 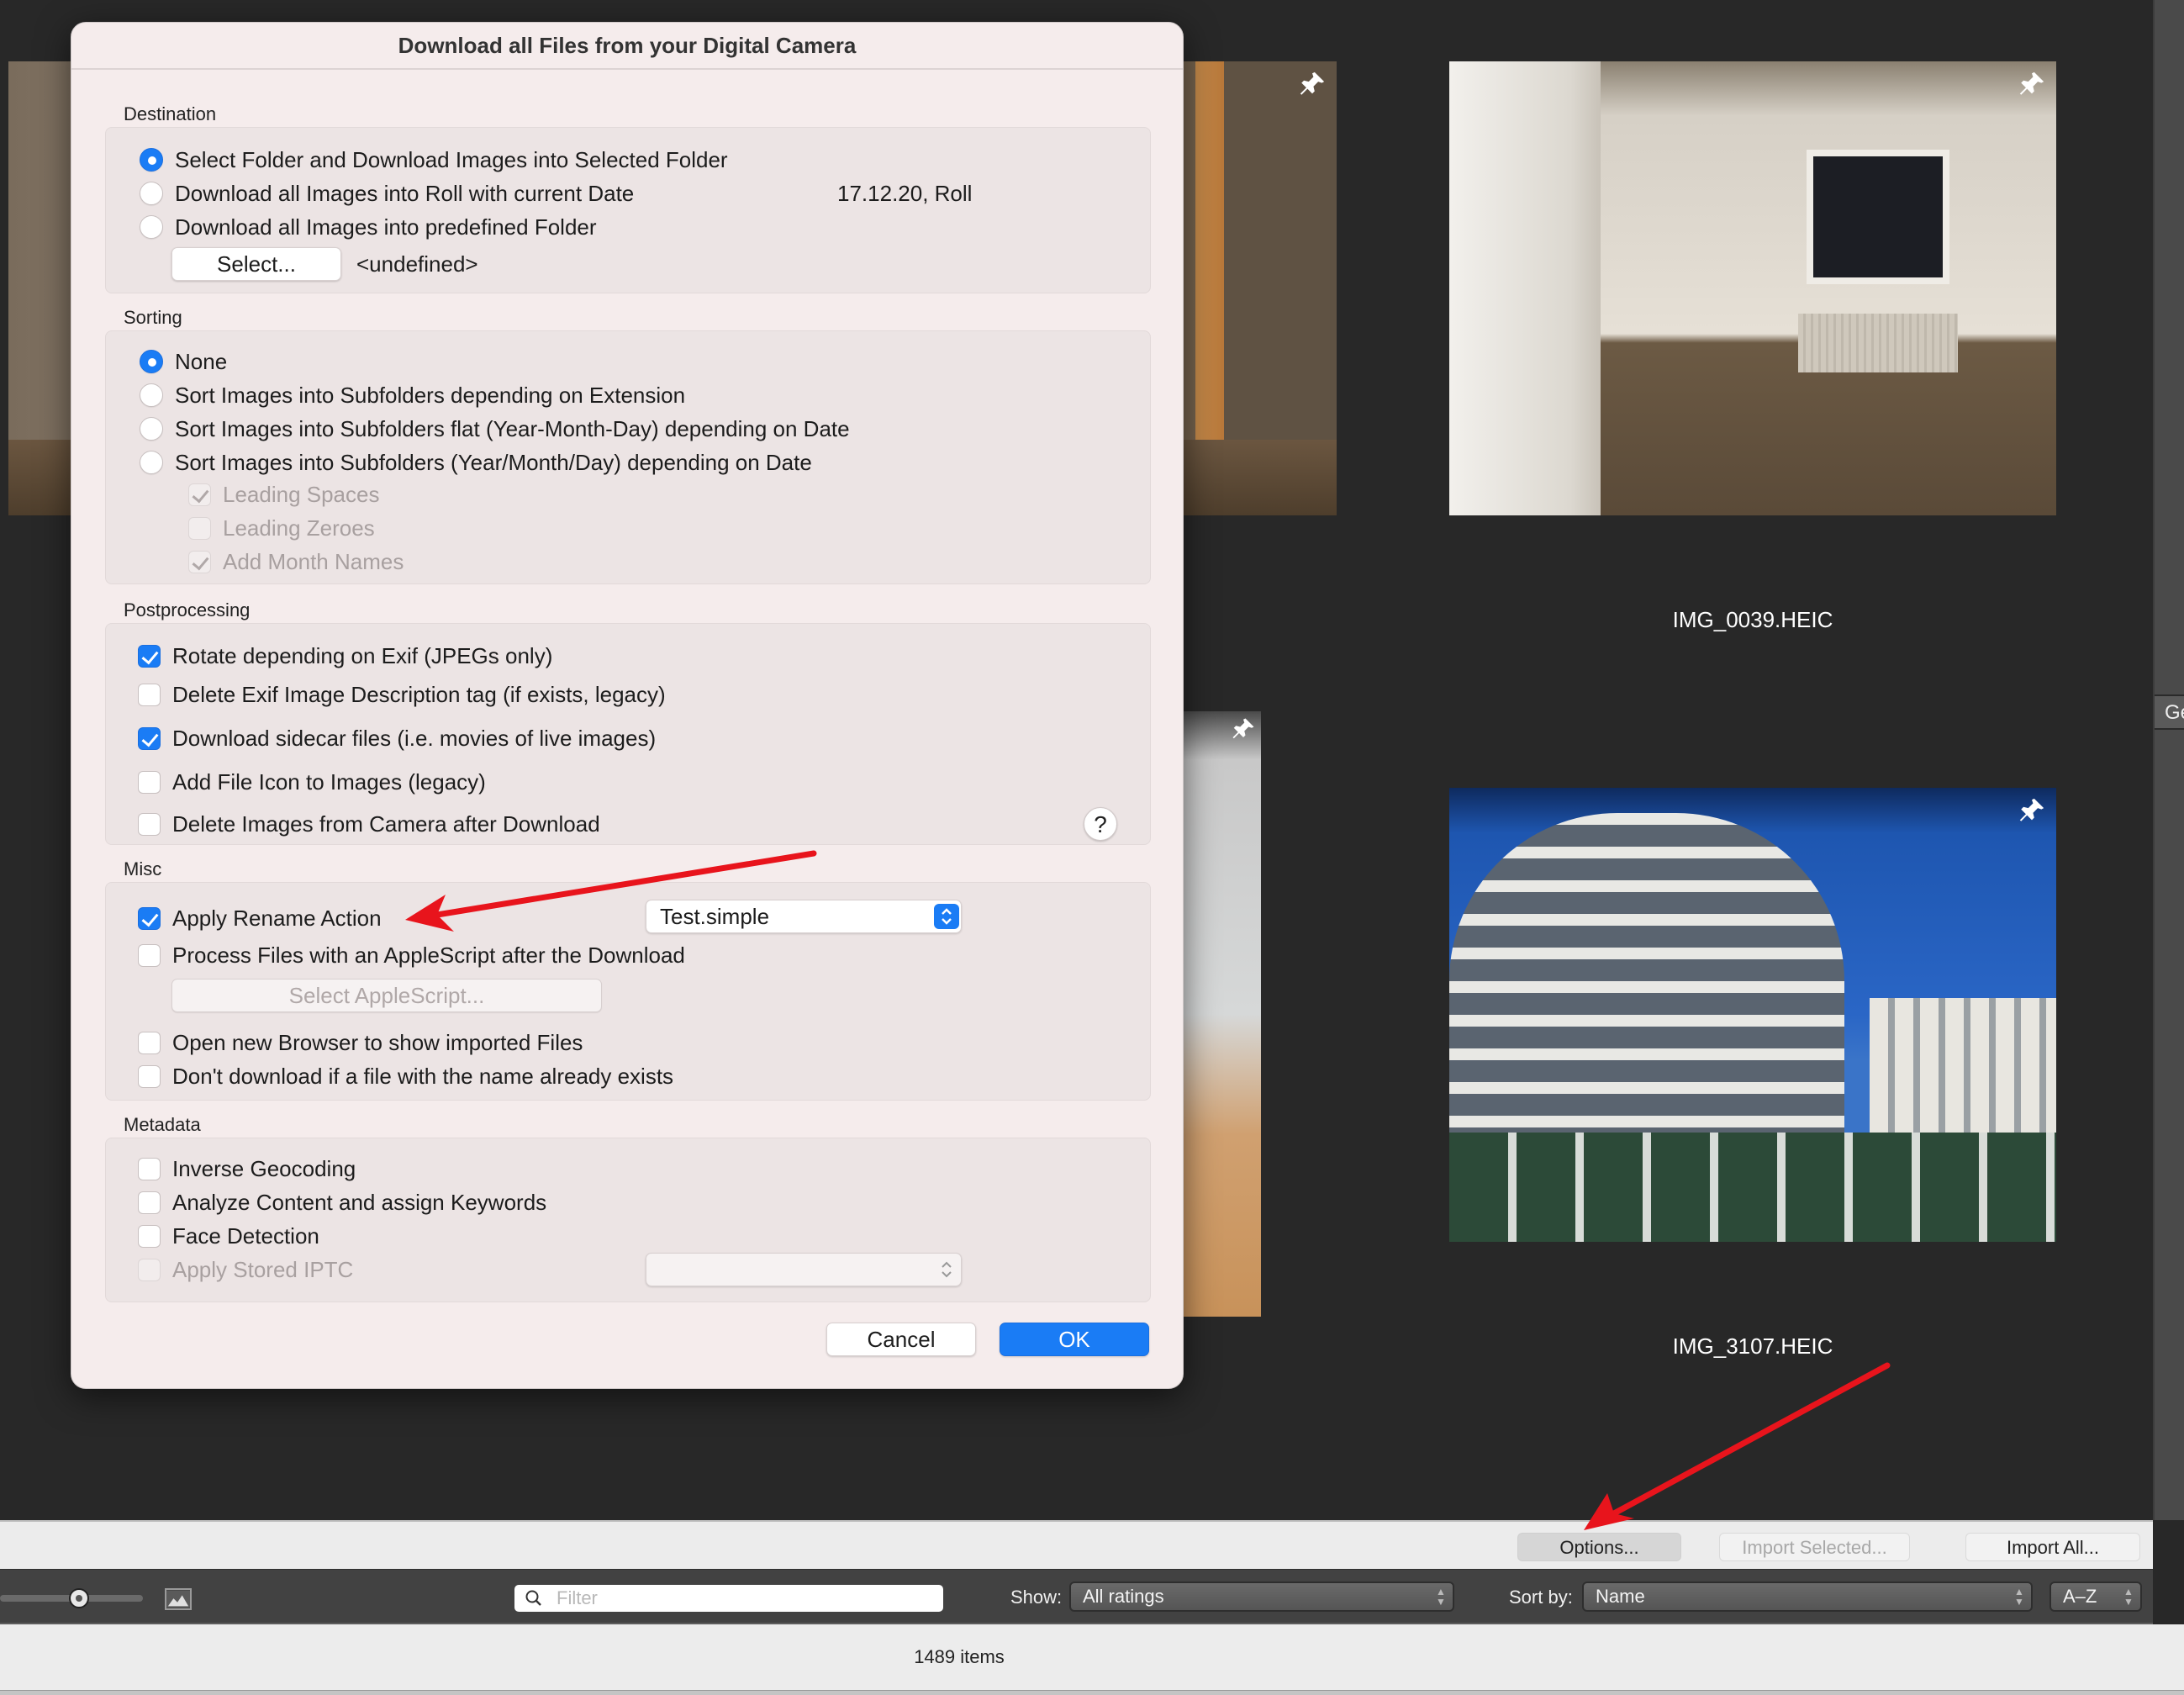 I want to click on sort-order-popup: A–Z ▲ ▼, so click(x=2095, y=1596).